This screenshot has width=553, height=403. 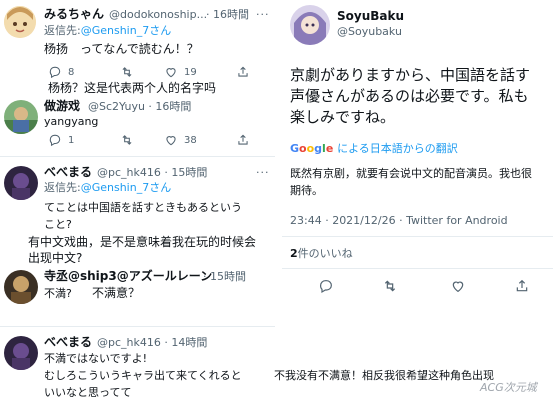 What do you see at coordinates (180, 72) in the screenshot?
I see `like-button: 19` at bounding box center [180, 72].